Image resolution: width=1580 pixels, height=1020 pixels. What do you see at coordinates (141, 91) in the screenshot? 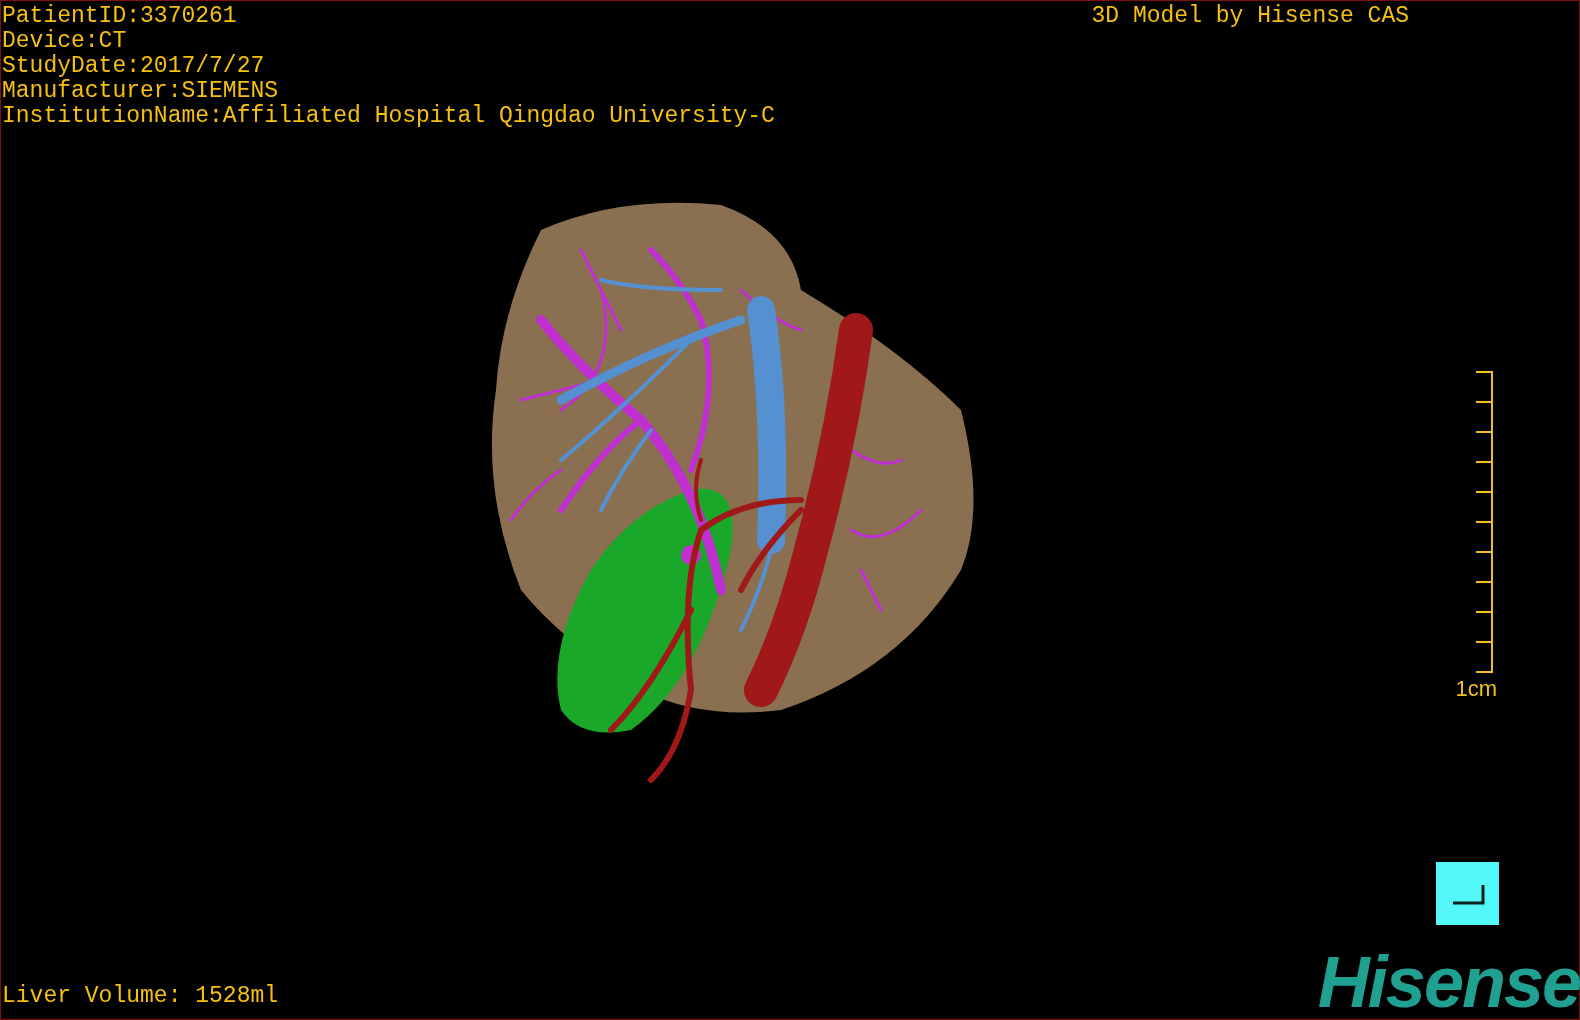
I see `study-info-text: Manufacturer:SIEMENS` at bounding box center [141, 91].